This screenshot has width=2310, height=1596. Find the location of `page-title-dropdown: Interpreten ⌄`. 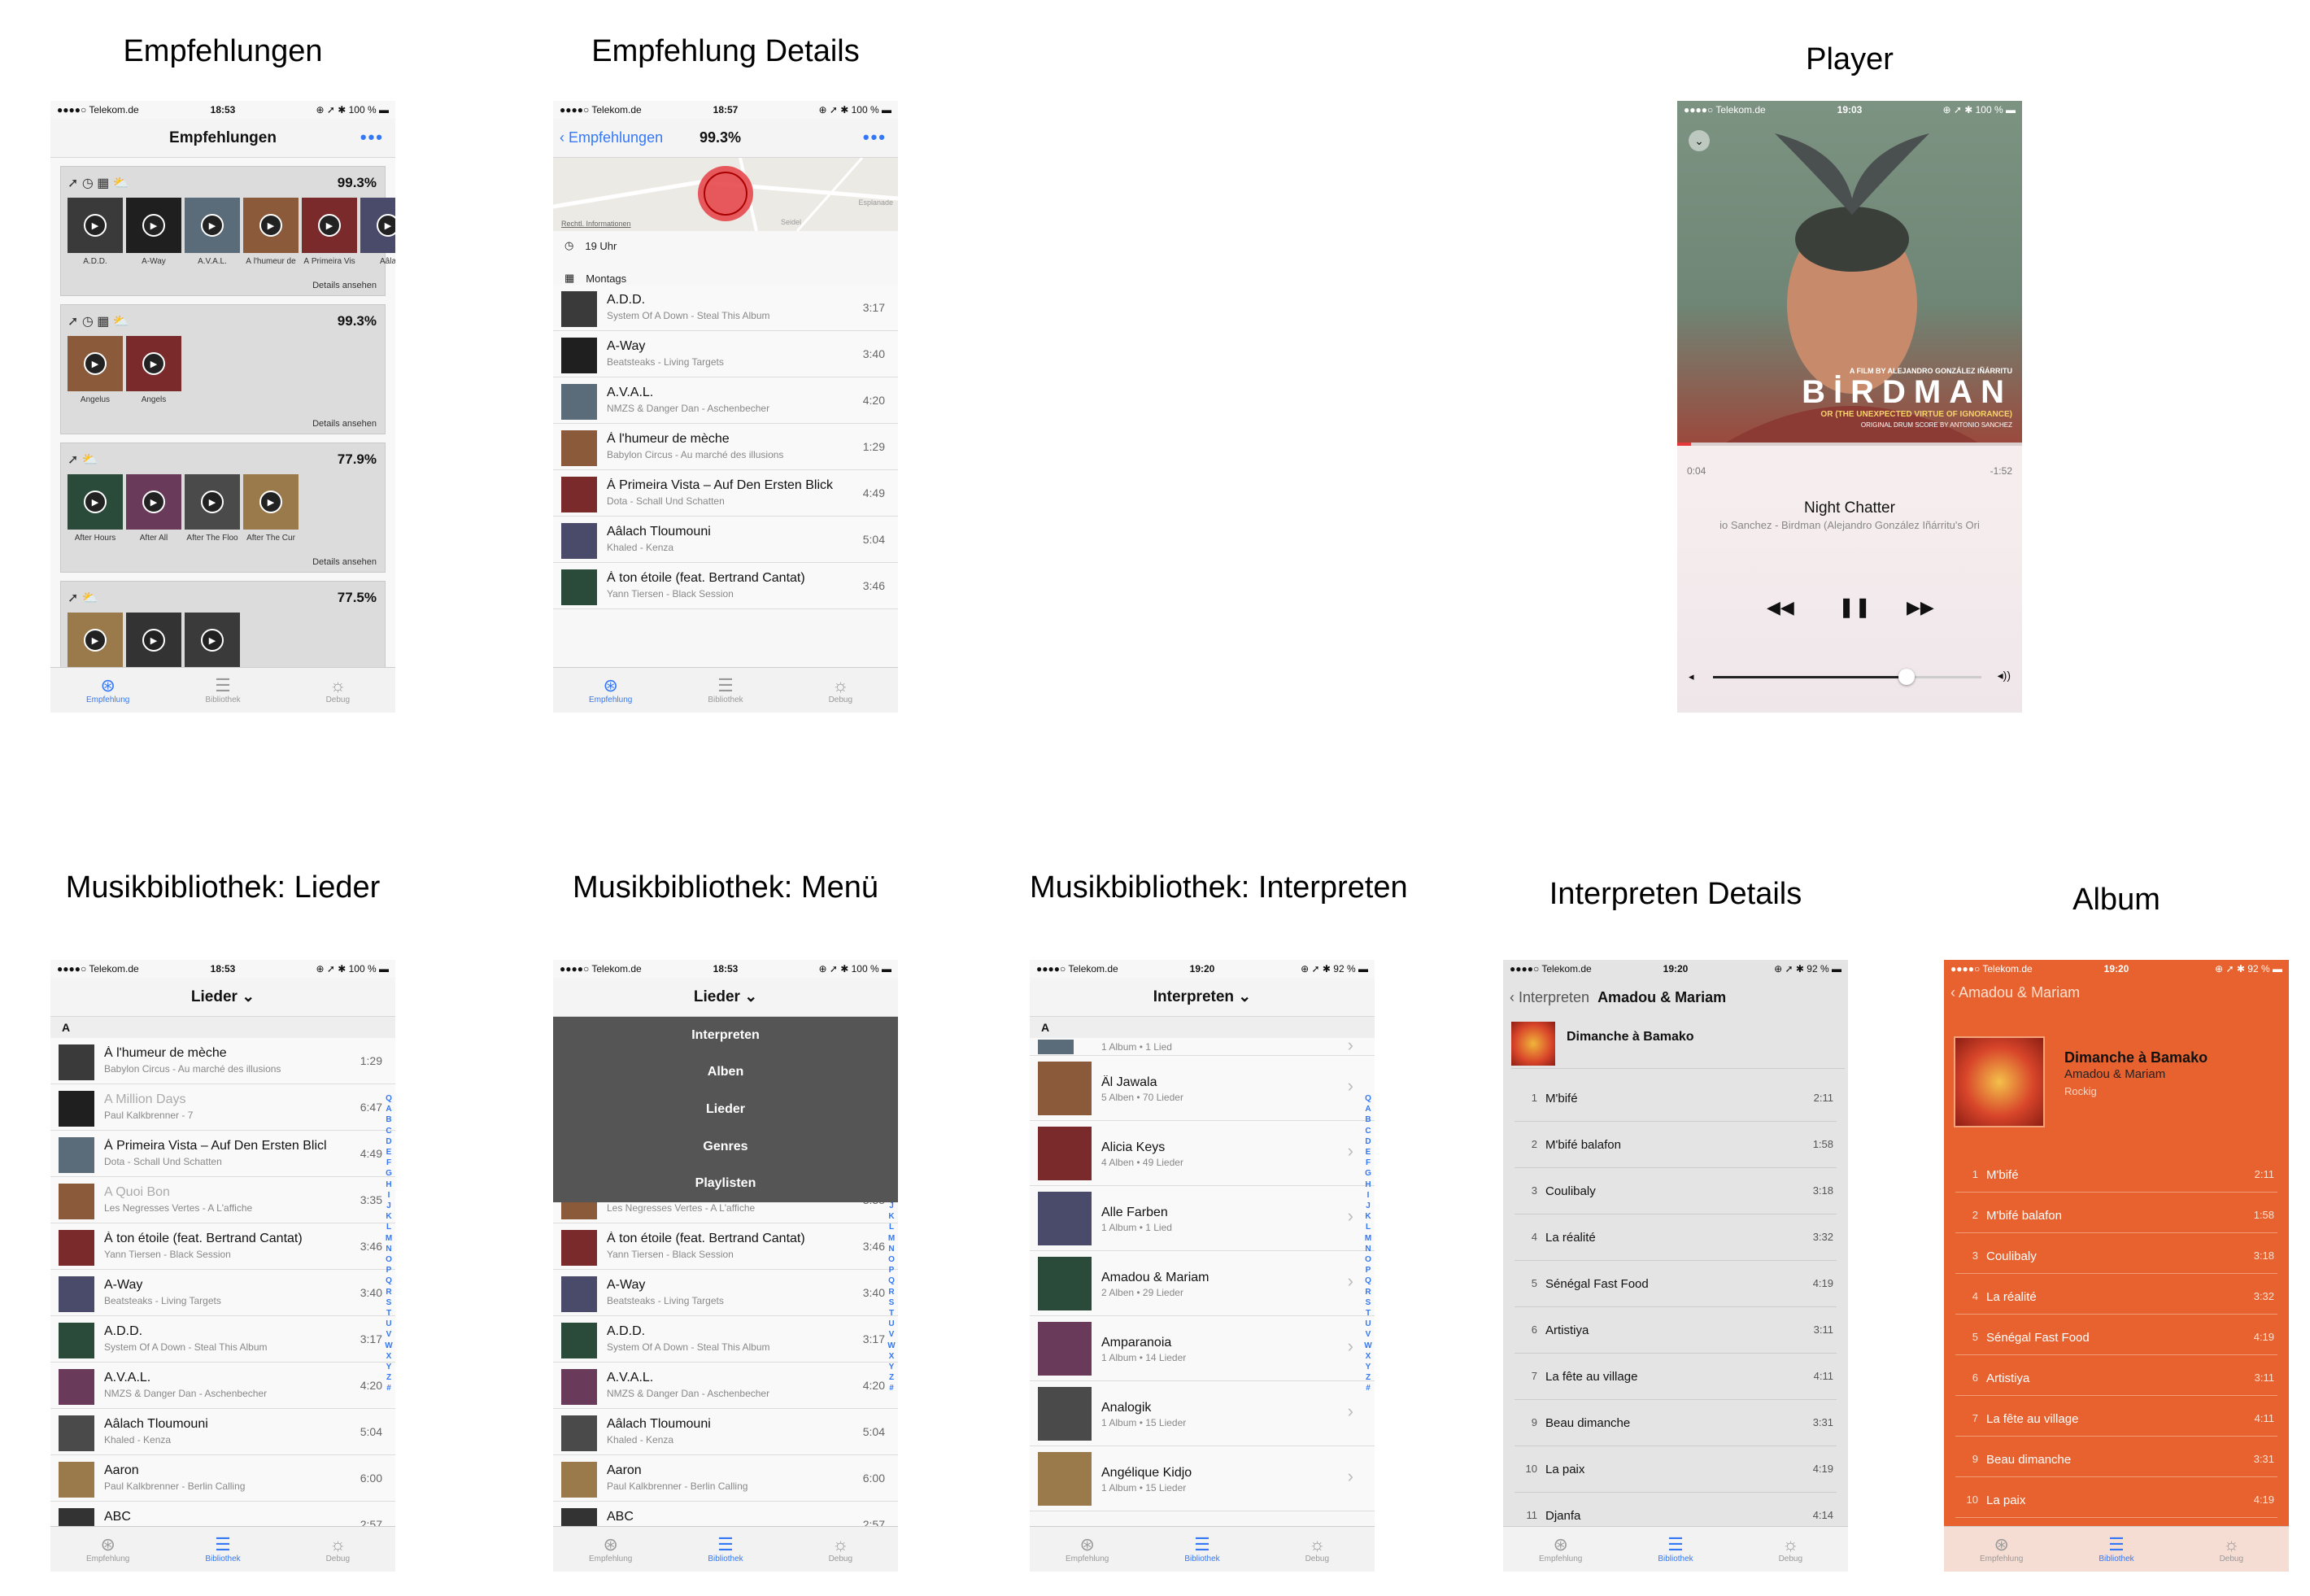

page-title-dropdown: Interpreten ⌄ is located at coordinates (1202, 997).